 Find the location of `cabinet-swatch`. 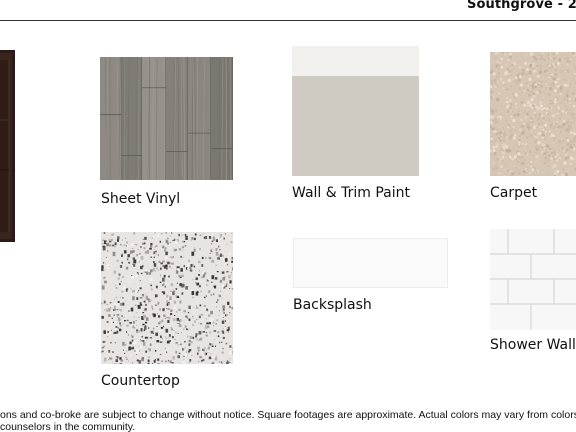

cabinet-swatch is located at coordinates (7, 146).